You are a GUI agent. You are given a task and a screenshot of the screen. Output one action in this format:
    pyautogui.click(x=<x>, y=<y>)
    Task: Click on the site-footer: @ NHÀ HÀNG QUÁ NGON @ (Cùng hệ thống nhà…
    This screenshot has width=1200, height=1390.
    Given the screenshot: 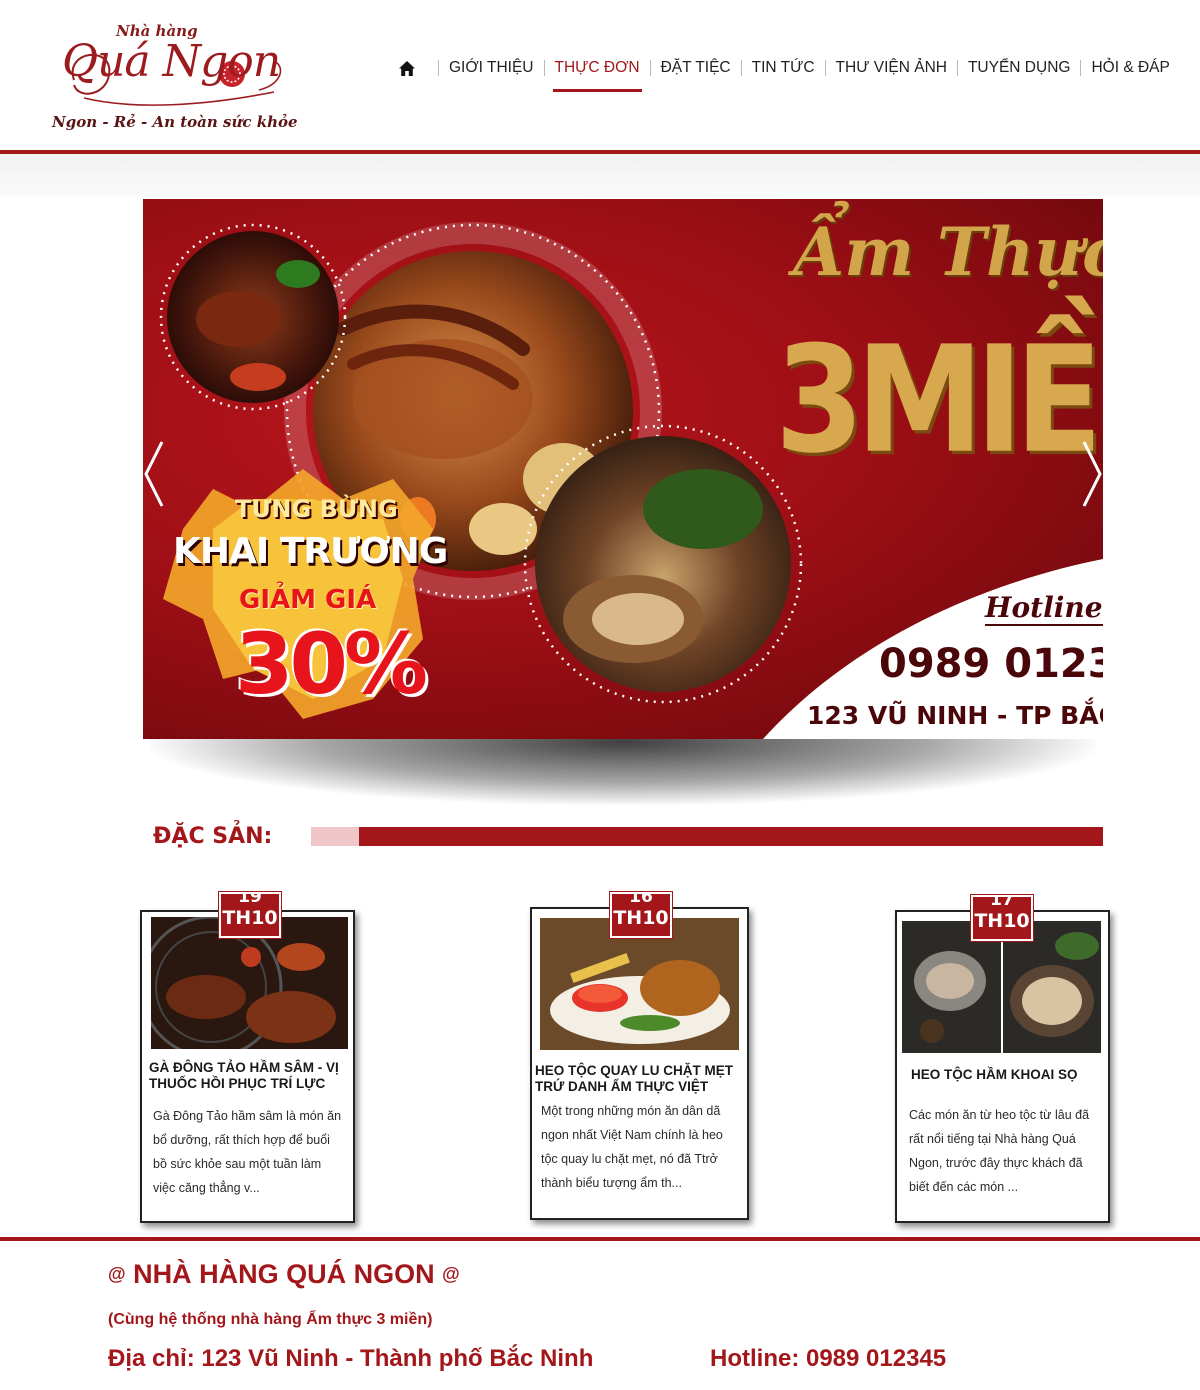 What is the action you would take?
    pyautogui.click(x=600, y=1315)
    